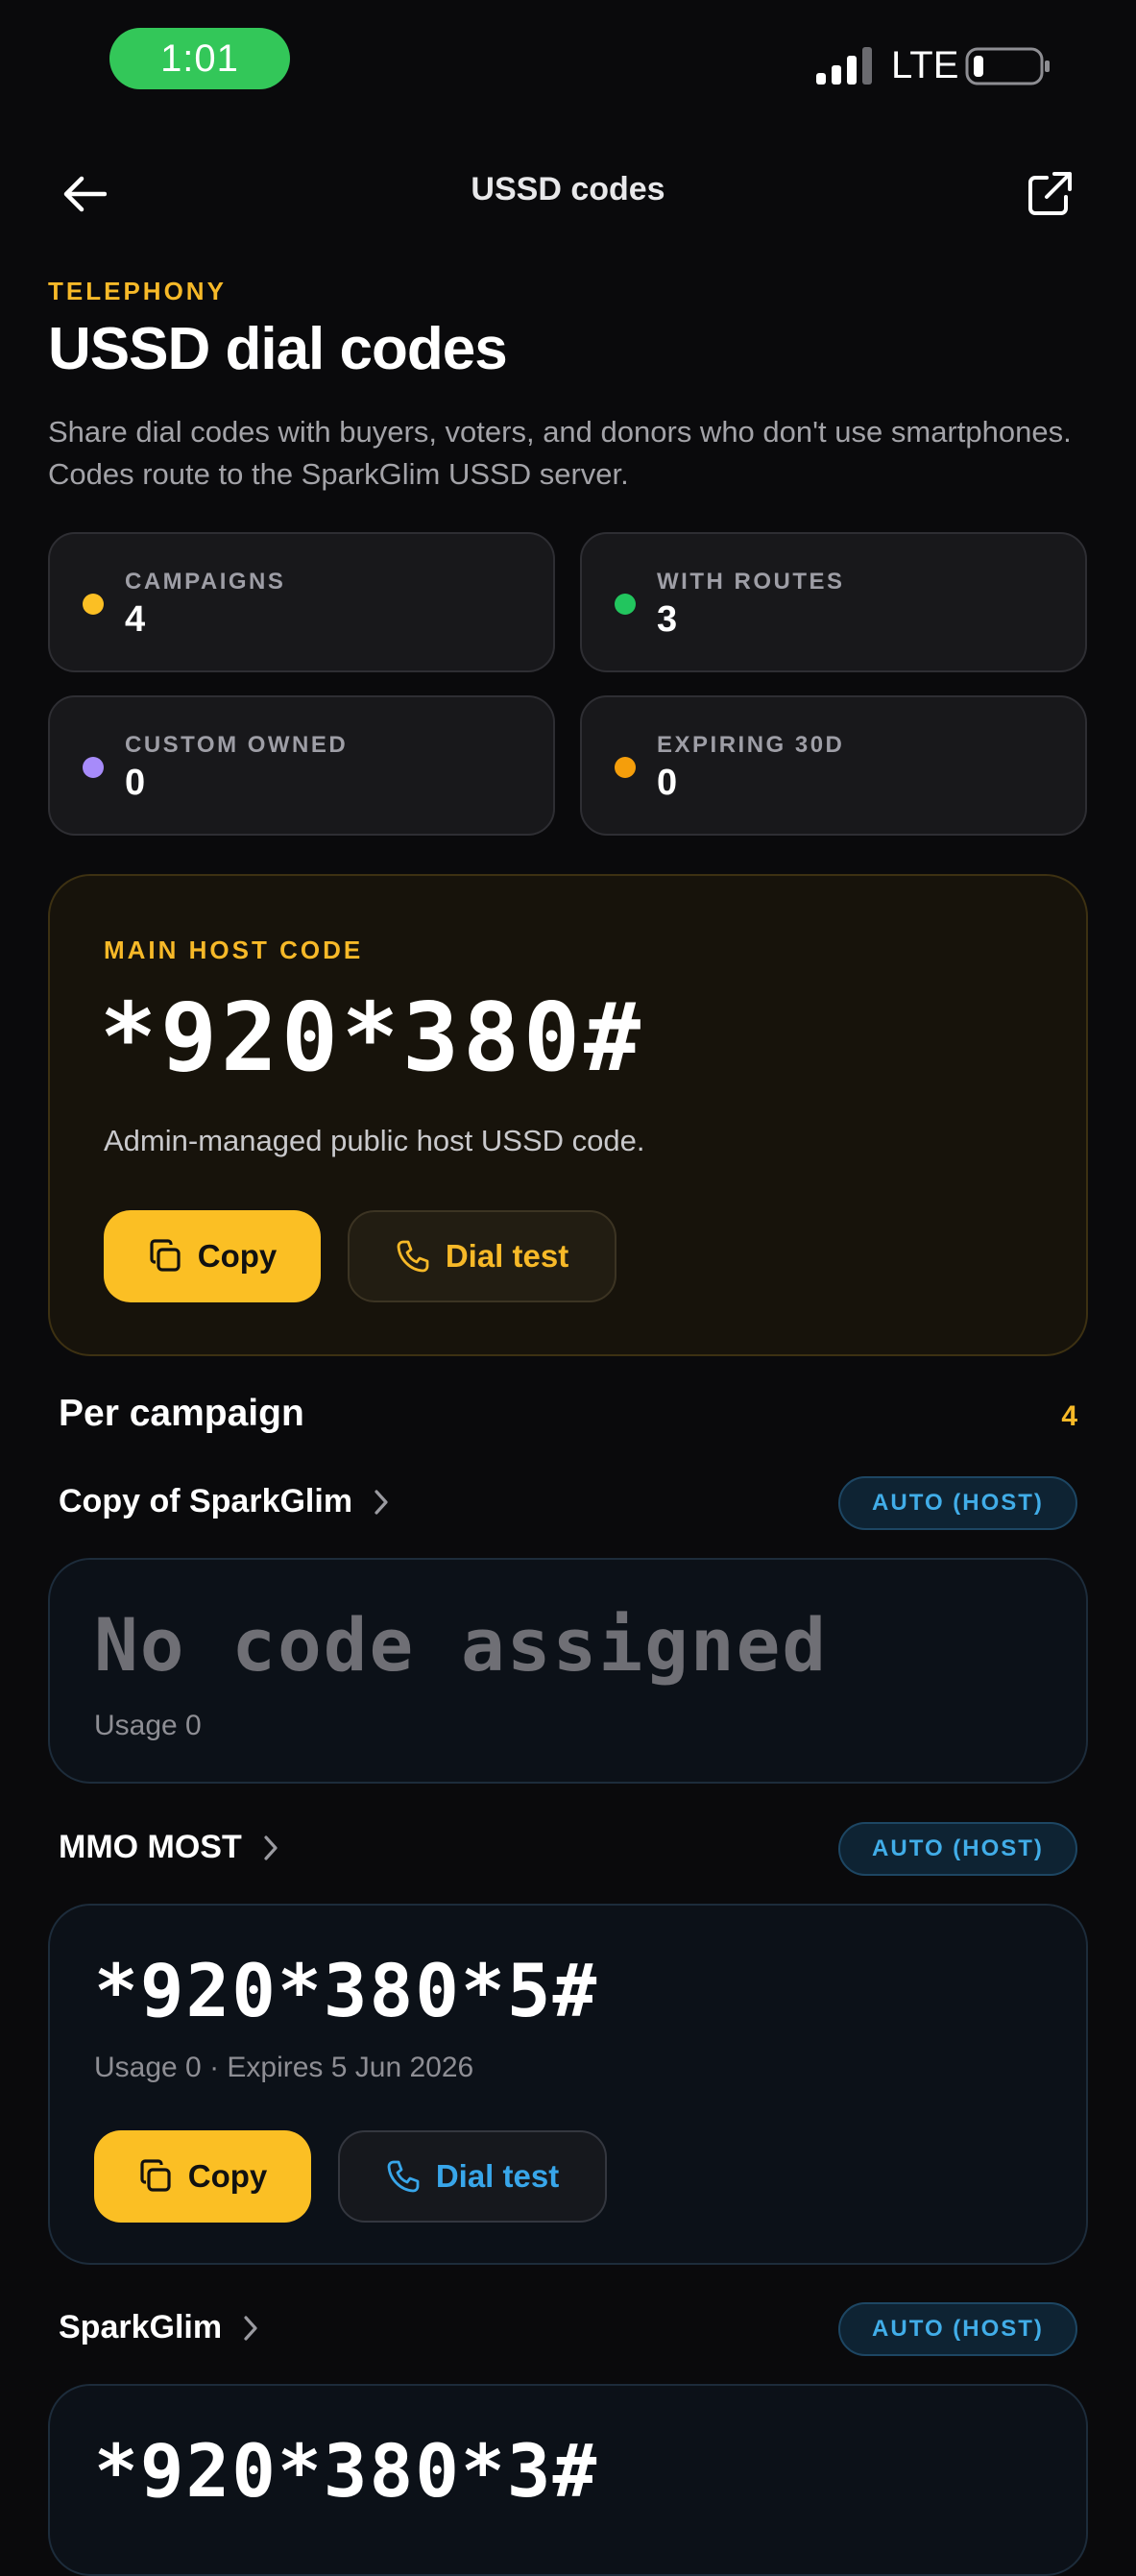 The image size is (1136, 2576). I want to click on stat-value: 4, so click(135, 620).